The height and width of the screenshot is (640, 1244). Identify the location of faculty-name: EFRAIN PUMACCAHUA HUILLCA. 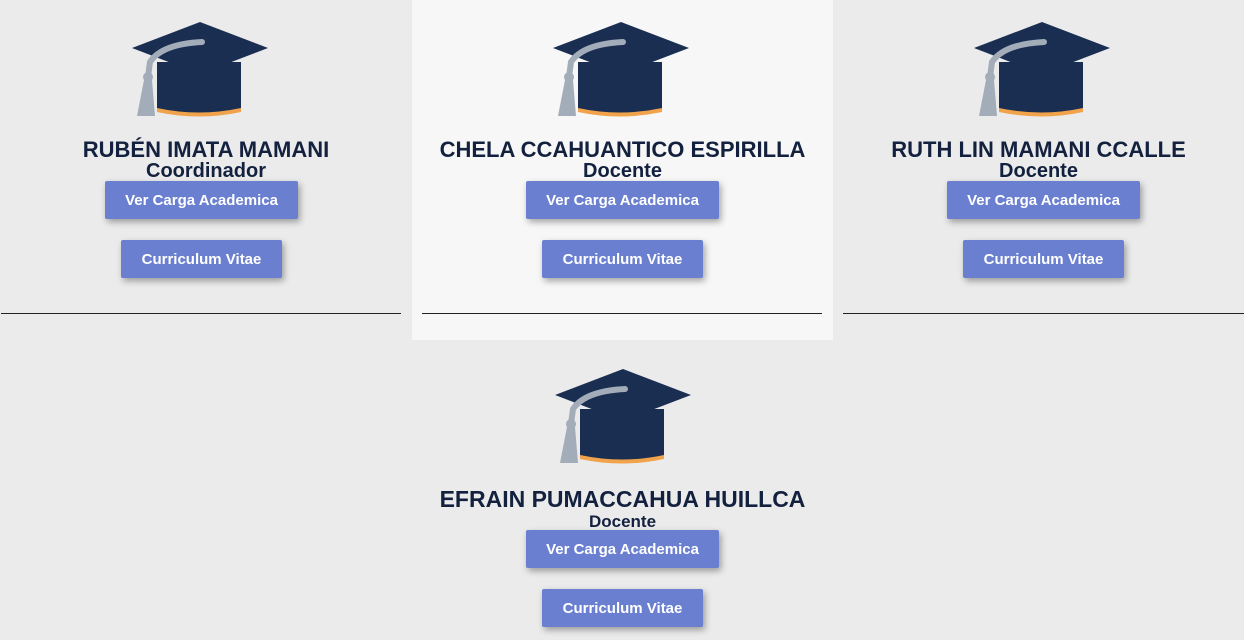
(622, 499).